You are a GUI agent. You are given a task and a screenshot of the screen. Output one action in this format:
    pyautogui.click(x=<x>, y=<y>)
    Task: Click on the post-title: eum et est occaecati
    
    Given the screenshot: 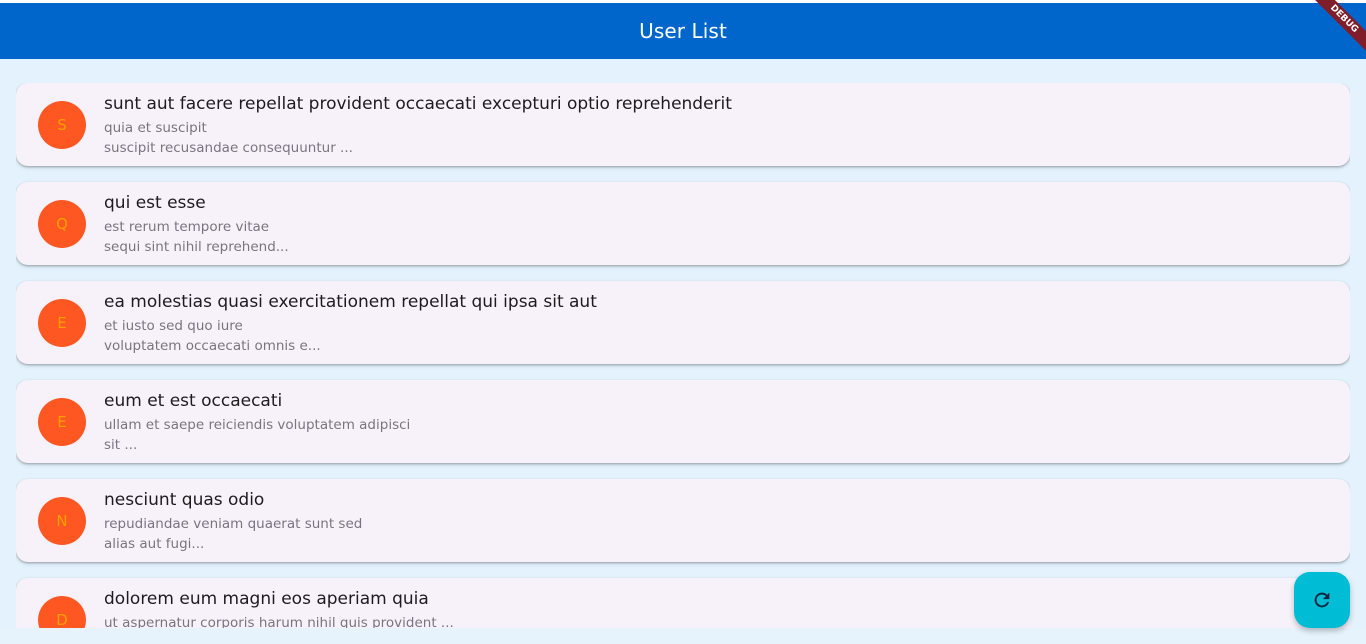 What is the action you would take?
    pyautogui.click(x=193, y=401)
    